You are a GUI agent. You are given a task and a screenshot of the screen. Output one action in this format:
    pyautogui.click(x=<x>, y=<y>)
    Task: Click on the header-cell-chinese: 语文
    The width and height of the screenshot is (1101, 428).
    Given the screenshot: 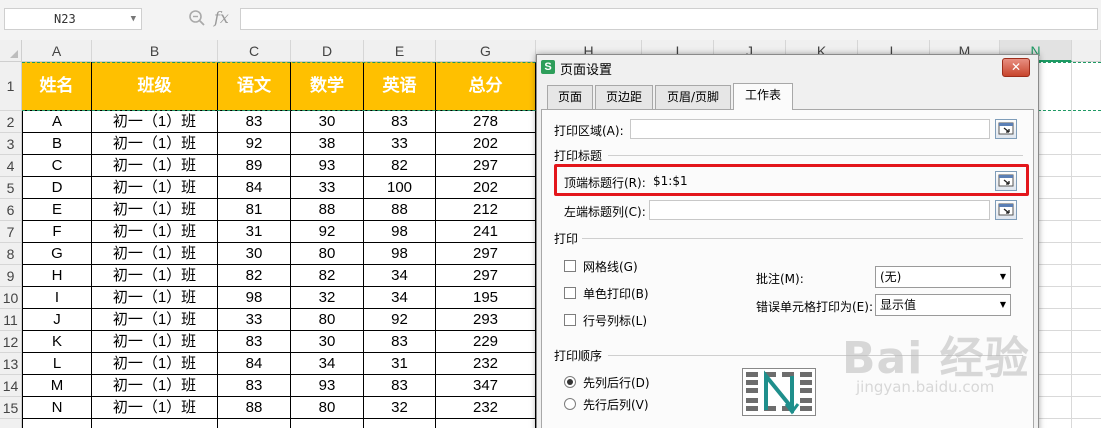 What is the action you would take?
    pyautogui.click(x=254, y=86)
    